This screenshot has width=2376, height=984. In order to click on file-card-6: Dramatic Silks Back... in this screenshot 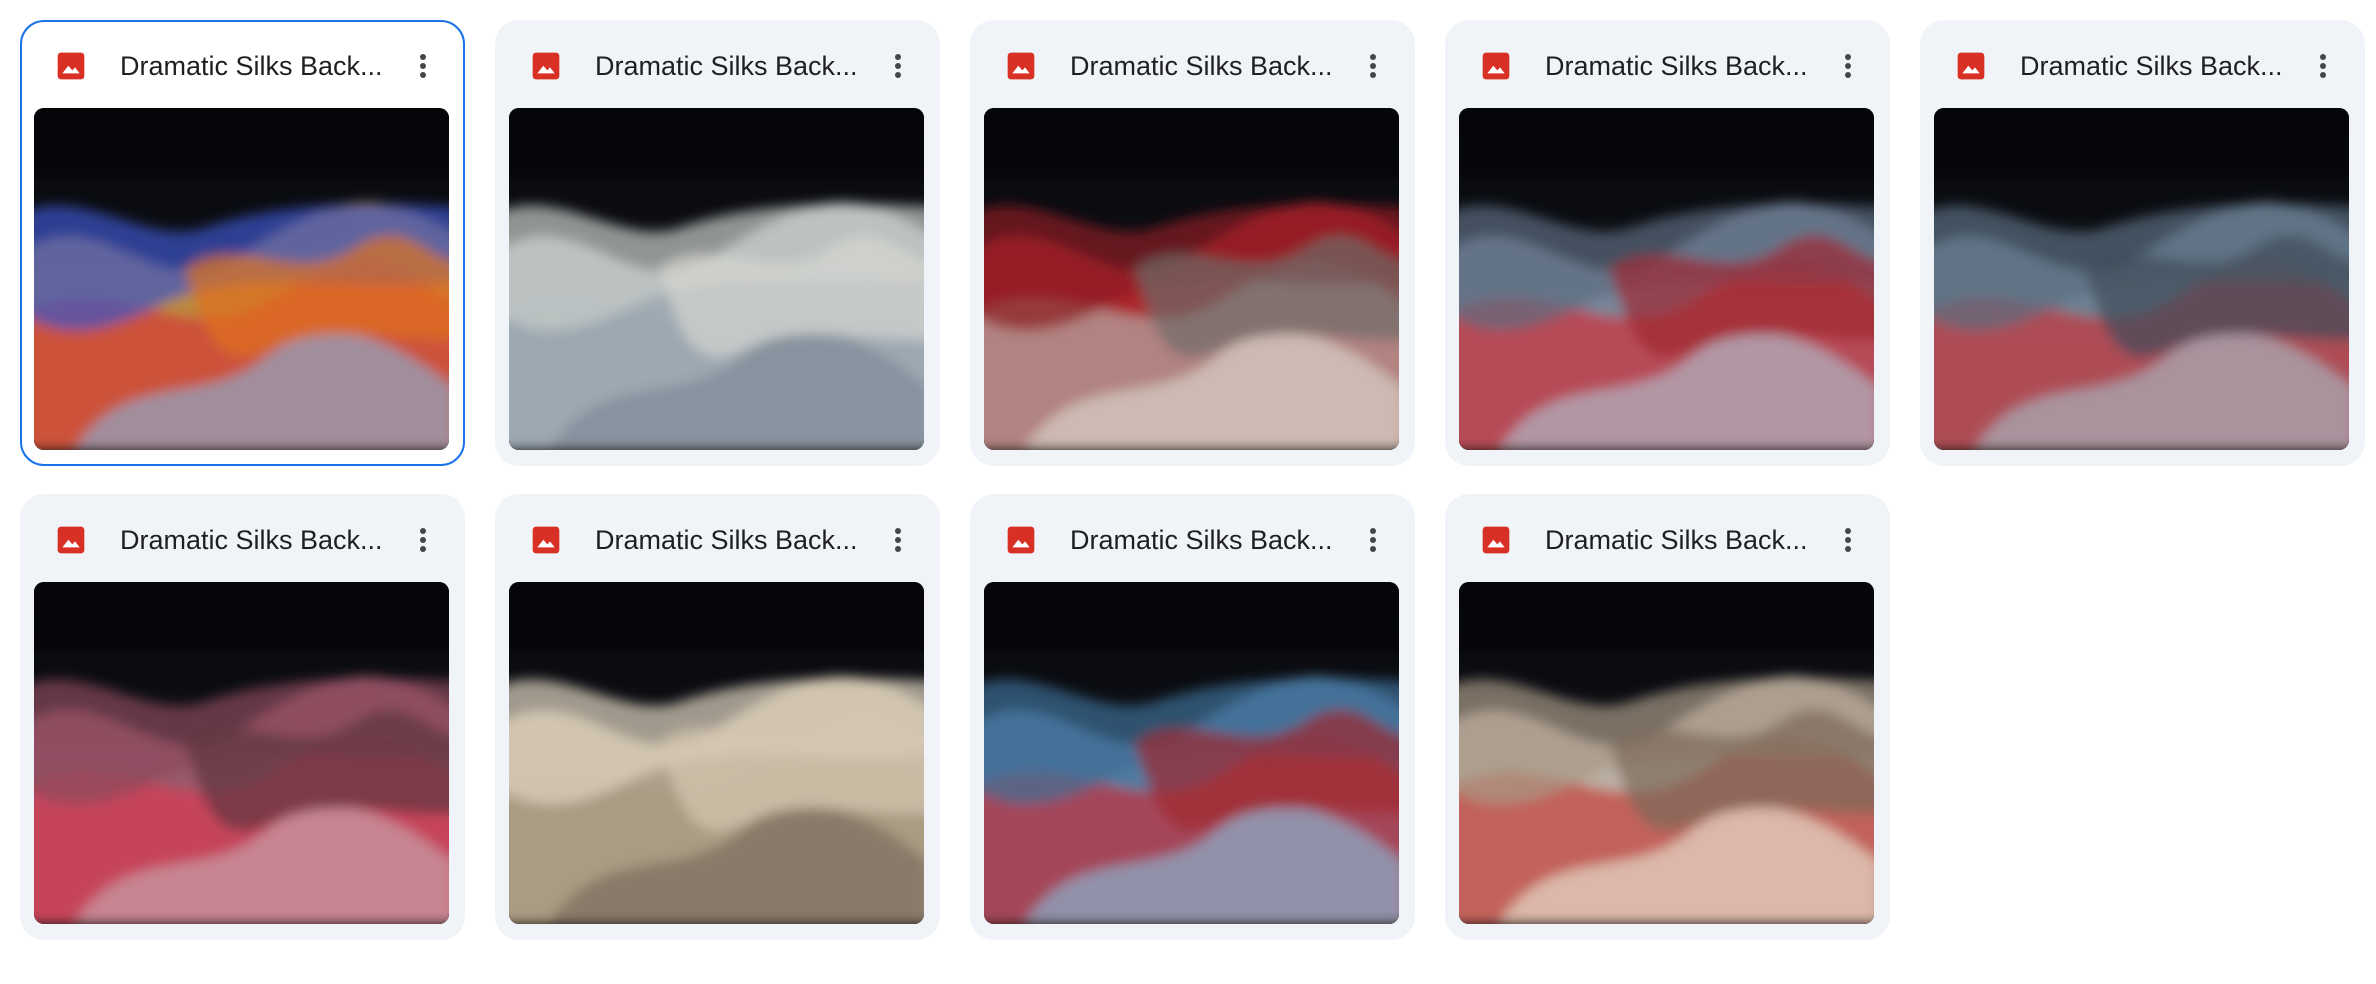, I will do `click(242, 717)`.